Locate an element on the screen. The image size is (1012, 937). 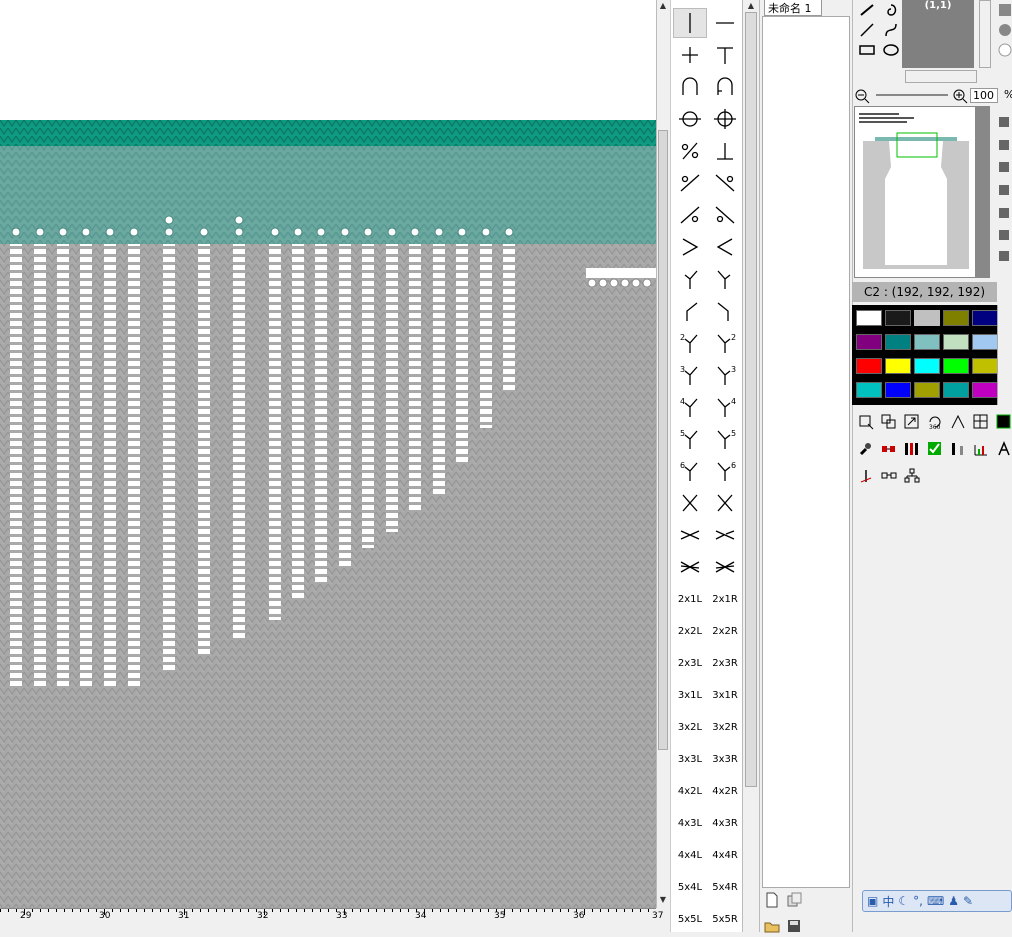
cable-3x3R-button: 3x3R is located at coordinates (725, 759).